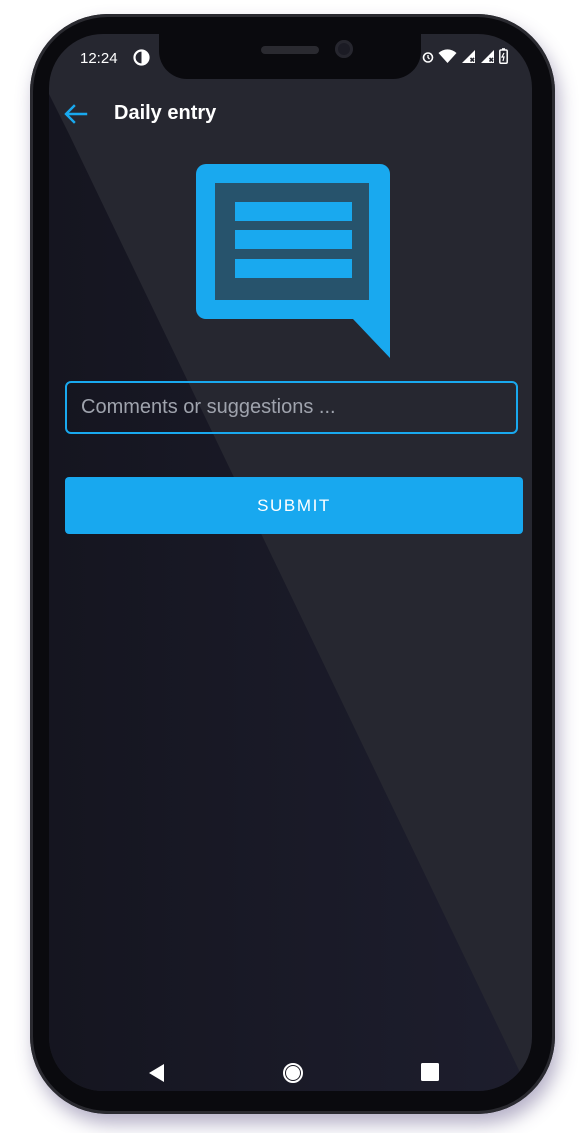 The width and height of the screenshot is (587, 1133). I want to click on square-recents-icon, so click(430, 1072).